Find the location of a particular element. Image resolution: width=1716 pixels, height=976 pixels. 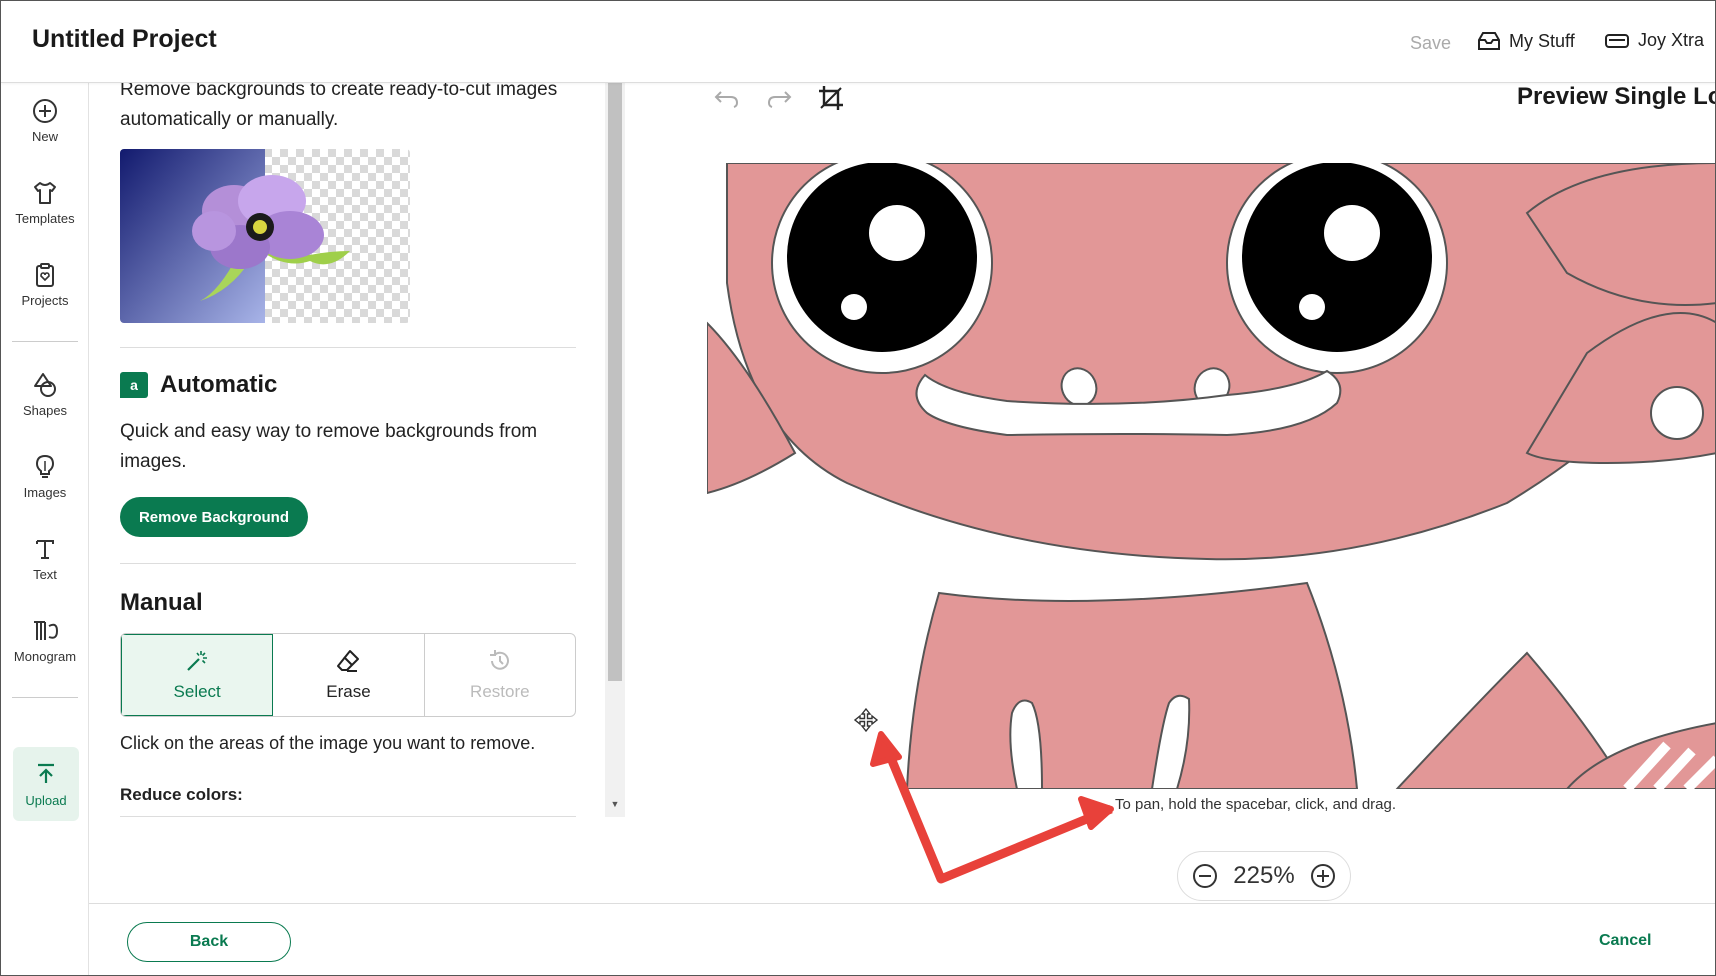

back-button: Back is located at coordinates (209, 942).